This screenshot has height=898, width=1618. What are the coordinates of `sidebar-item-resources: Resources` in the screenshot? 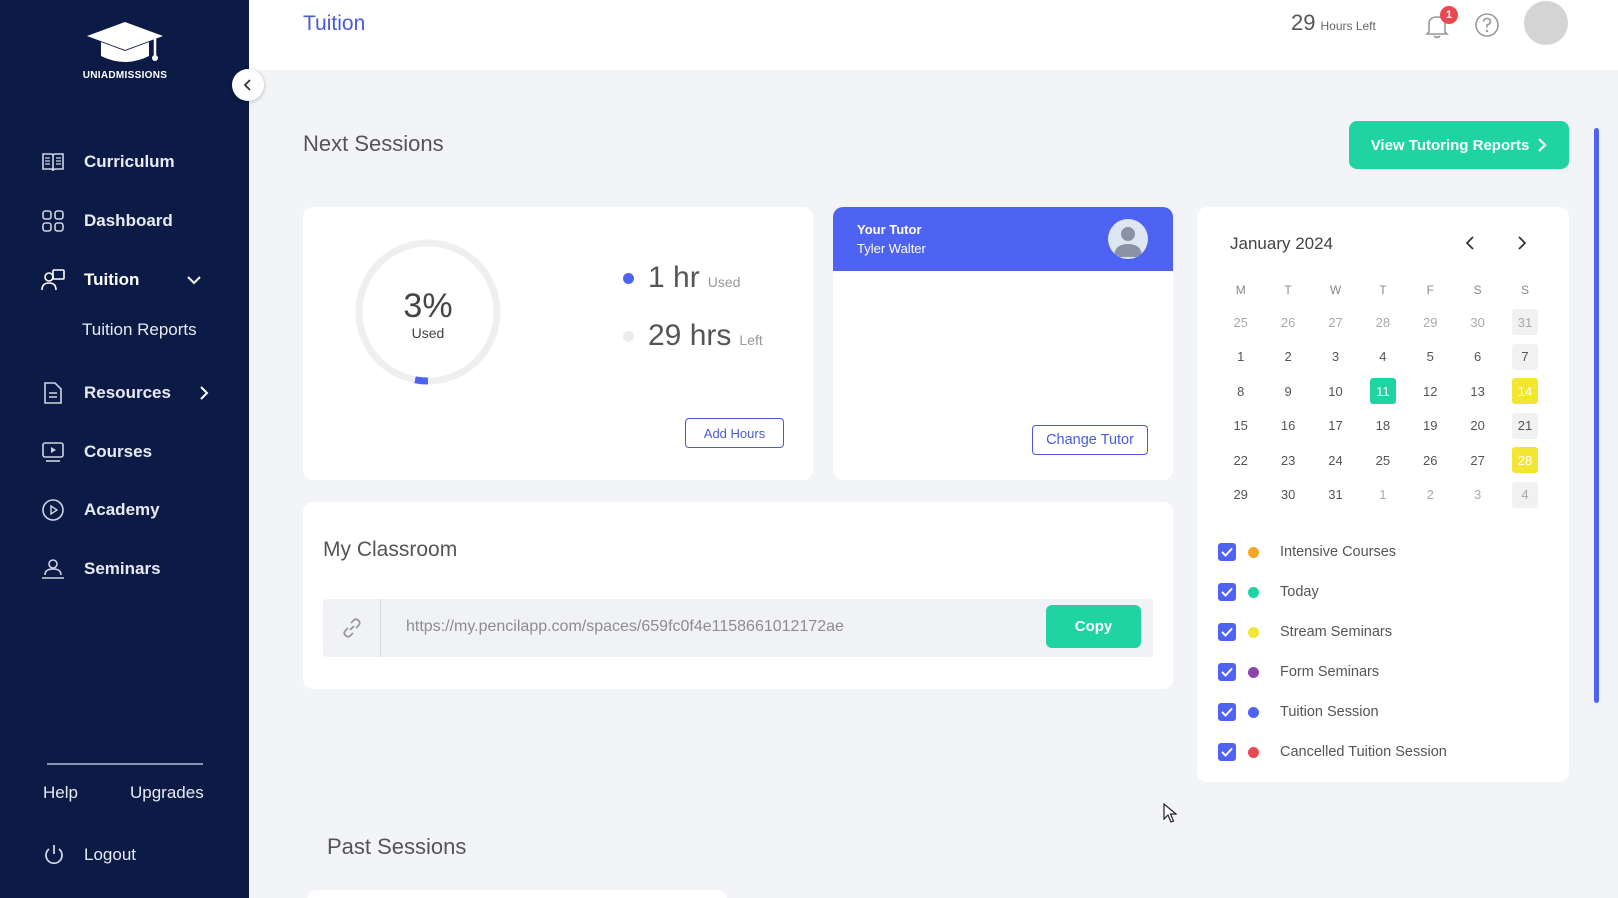 It's located at (124, 393).